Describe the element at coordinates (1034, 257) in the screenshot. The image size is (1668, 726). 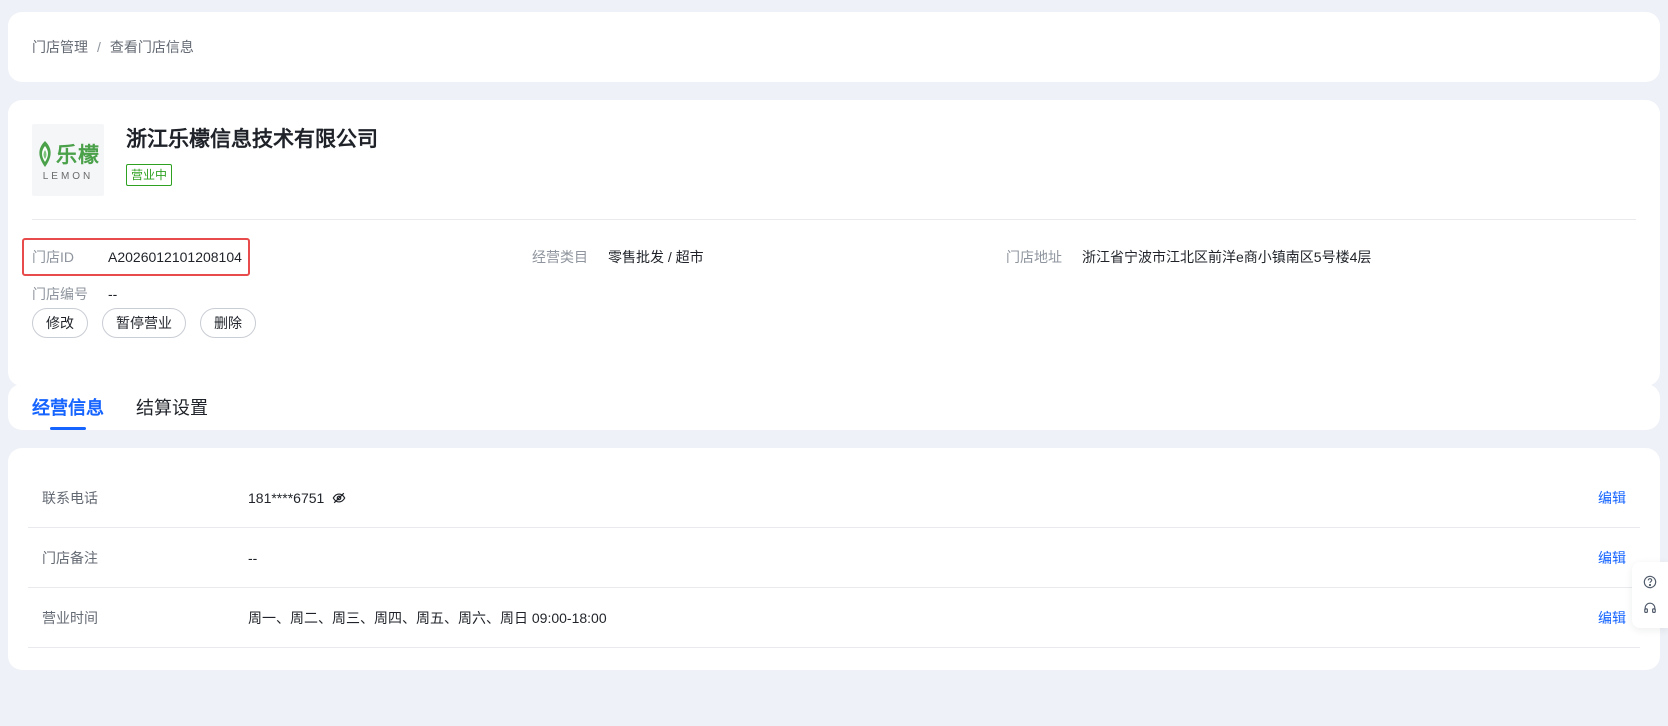
I see `meta-label: 门店地址` at that location.